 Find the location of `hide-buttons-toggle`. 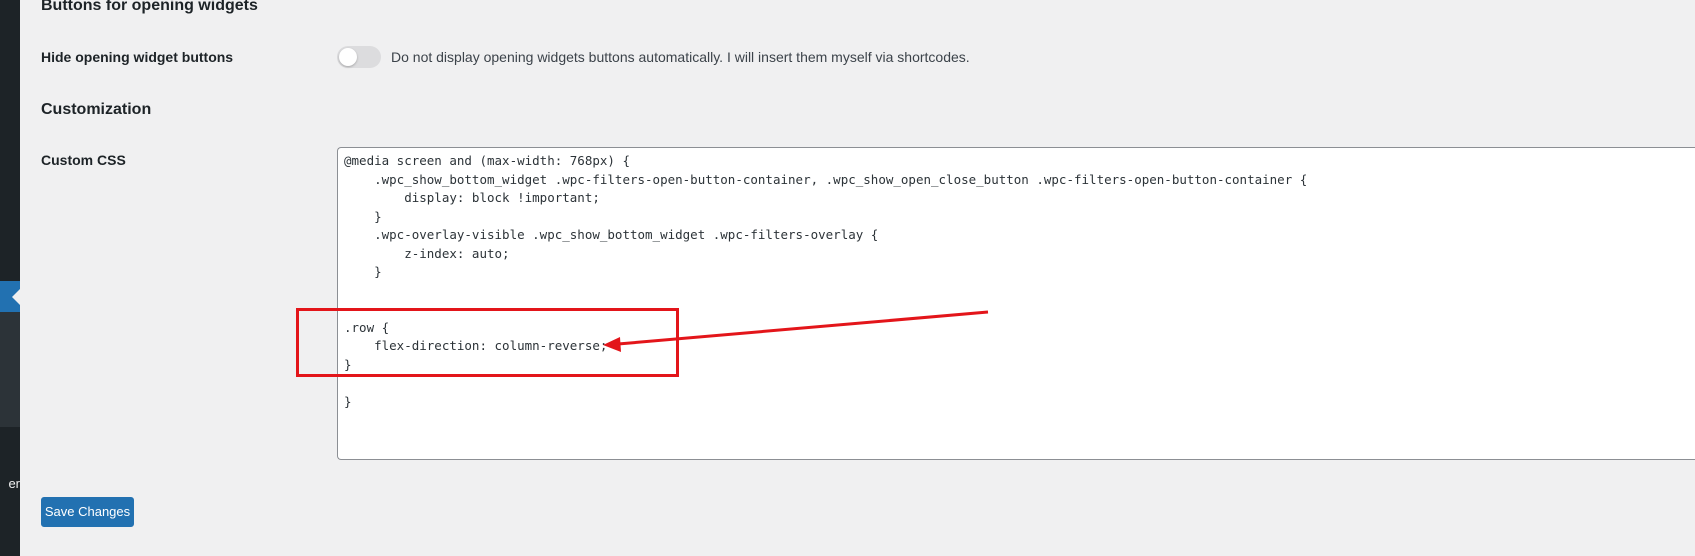

hide-buttons-toggle is located at coordinates (359, 57).